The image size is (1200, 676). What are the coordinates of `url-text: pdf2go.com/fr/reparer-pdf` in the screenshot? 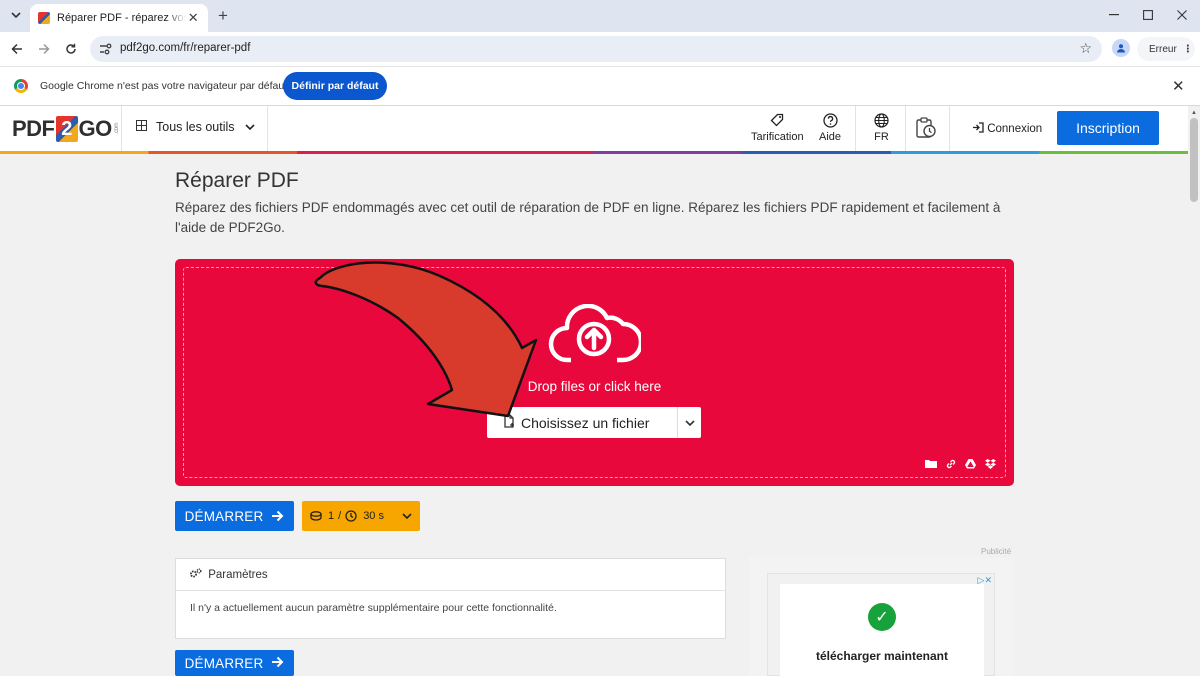 It's located at (185, 48).